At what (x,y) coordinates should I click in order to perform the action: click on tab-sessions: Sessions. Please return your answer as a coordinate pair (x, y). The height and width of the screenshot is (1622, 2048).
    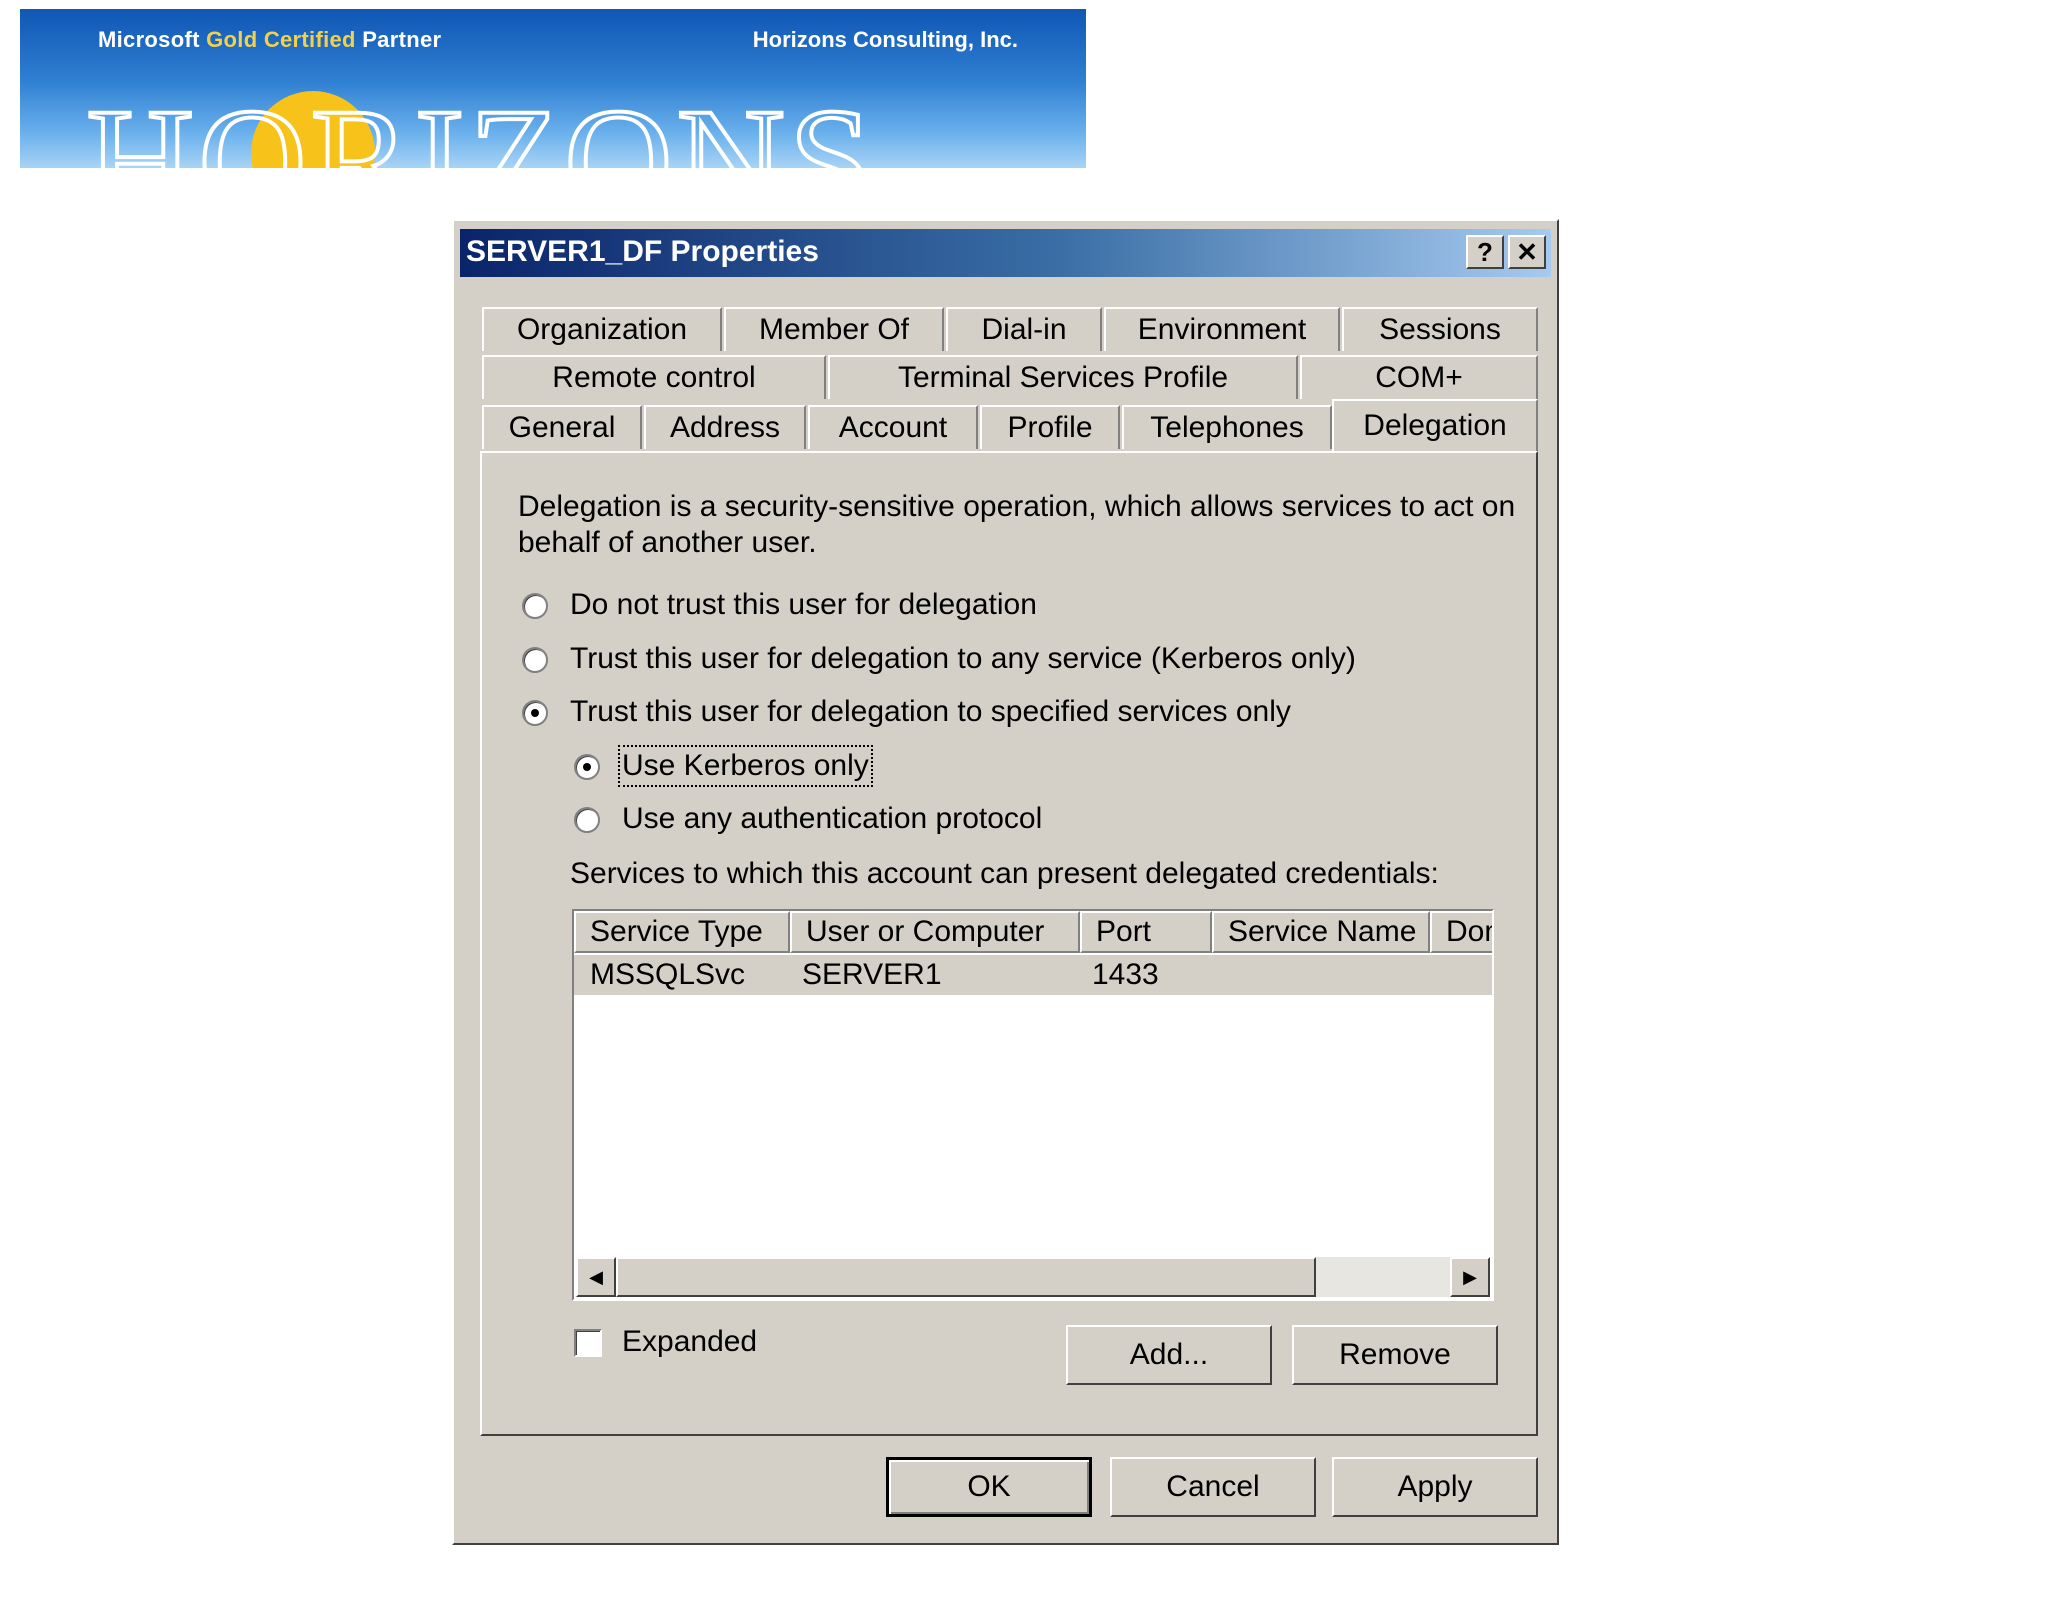
    Looking at the image, I should click on (1440, 329).